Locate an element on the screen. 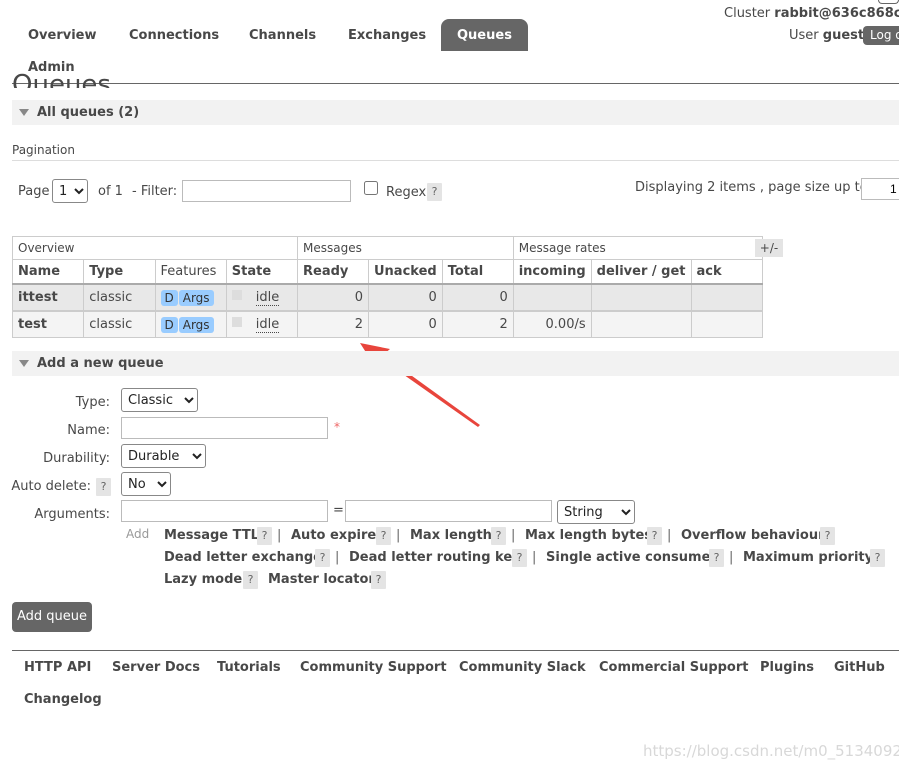 The width and height of the screenshot is (899, 770). arg-auto-expire-link: Auto expire is located at coordinates (333, 535).